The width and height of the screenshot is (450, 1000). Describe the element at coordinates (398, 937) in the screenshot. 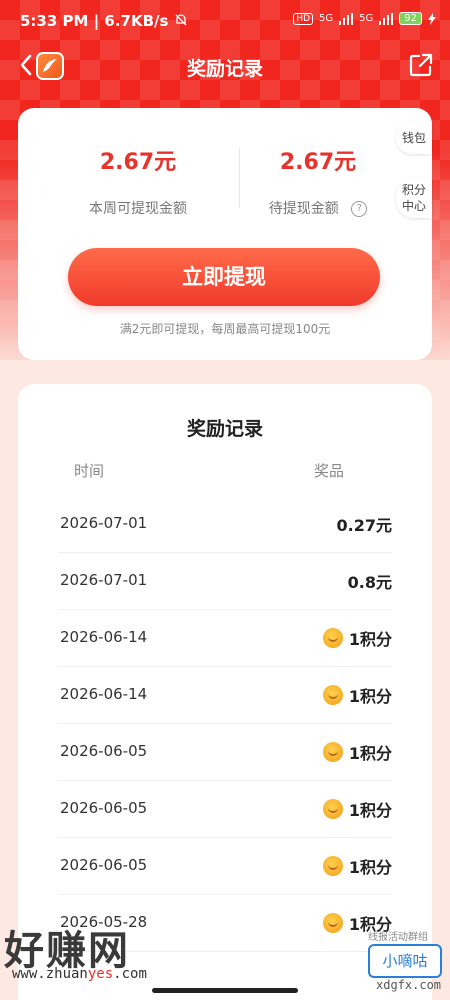

I see `watermark-right-caption: 线报活动群组` at that location.